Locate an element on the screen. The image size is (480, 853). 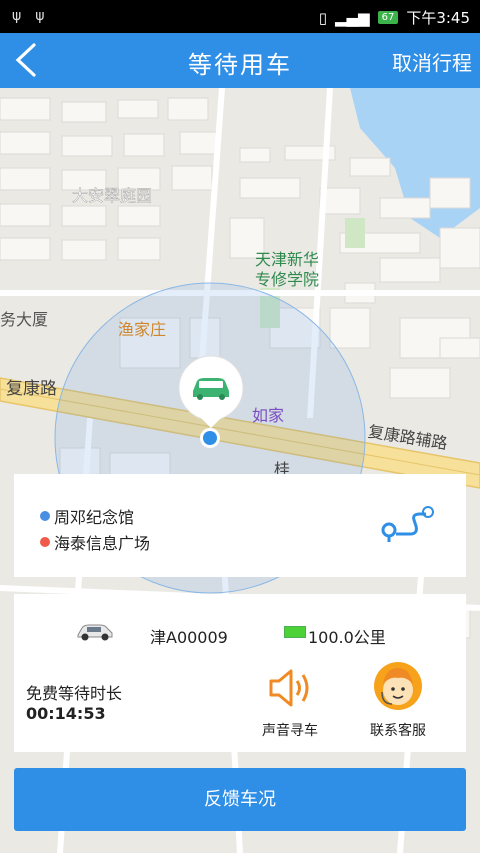
battery-level-icon is located at coordinates (295, 632).